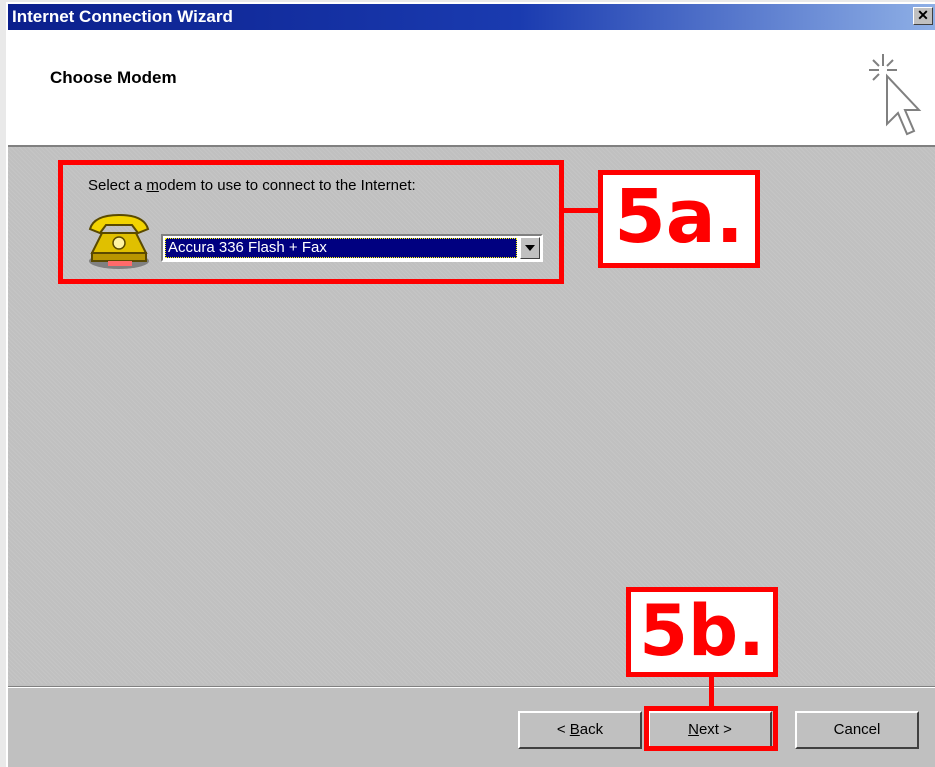 The width and height of the screenshot is (935, 767). Describe the element at coordinates (711, 728) in the screenshot. I see `callout-5b-box` at that location.